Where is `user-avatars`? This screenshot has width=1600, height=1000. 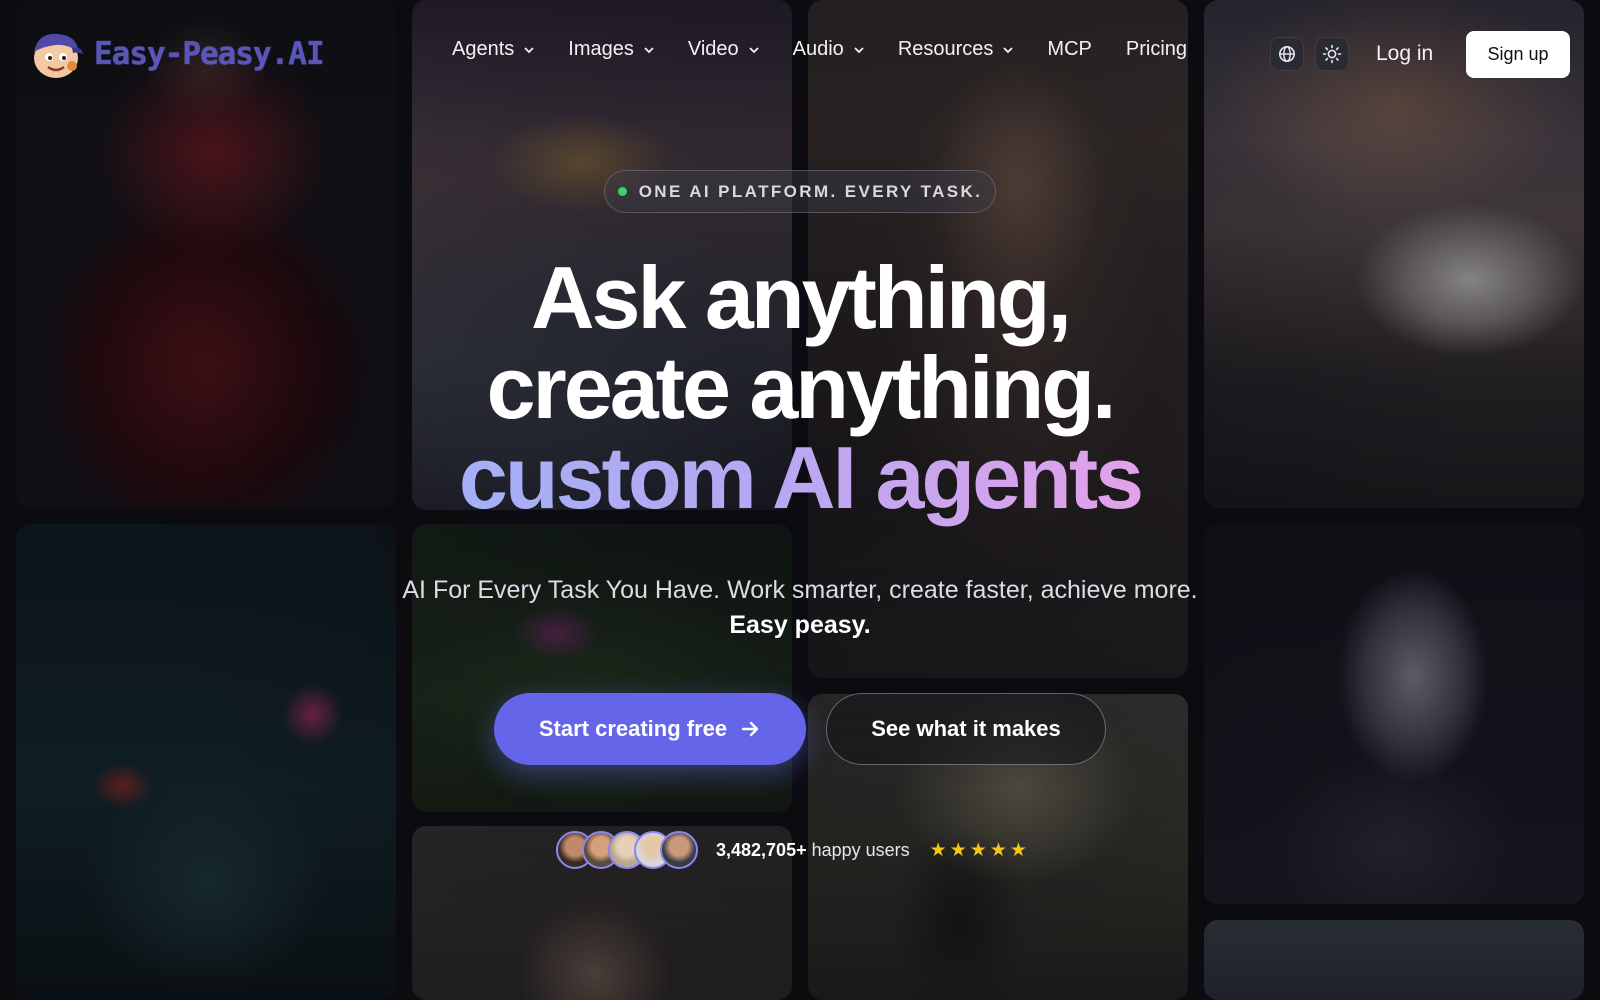 user-avatars is located at coordinates (627, 850).